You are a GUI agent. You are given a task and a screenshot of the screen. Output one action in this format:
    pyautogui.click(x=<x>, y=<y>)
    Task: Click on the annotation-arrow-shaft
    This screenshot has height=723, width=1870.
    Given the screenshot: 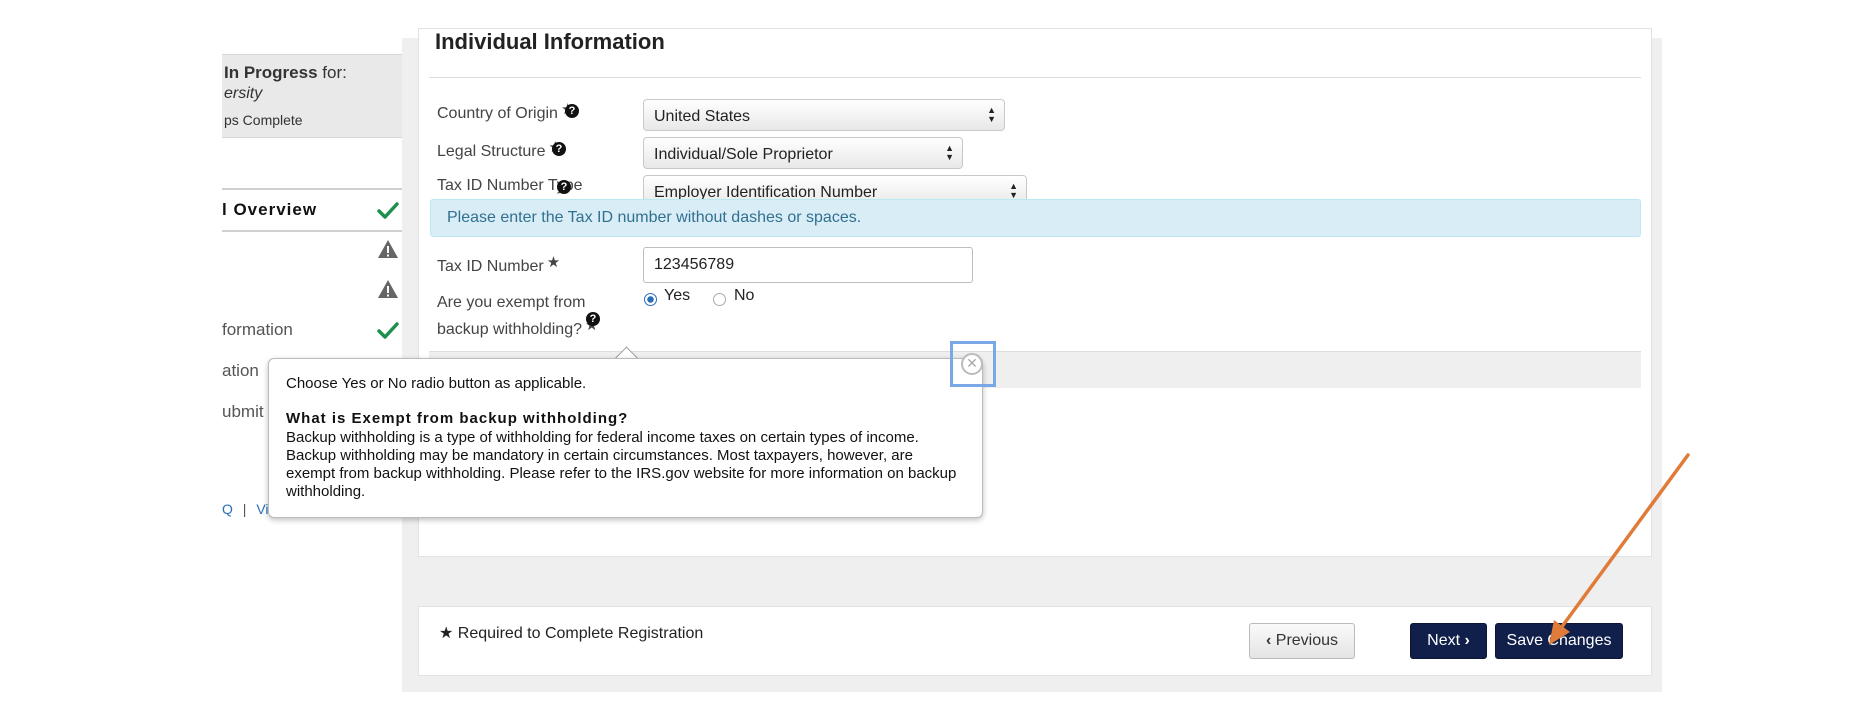 What is the action you would take?
    pyautogui.click(x=1623, y=543)
    